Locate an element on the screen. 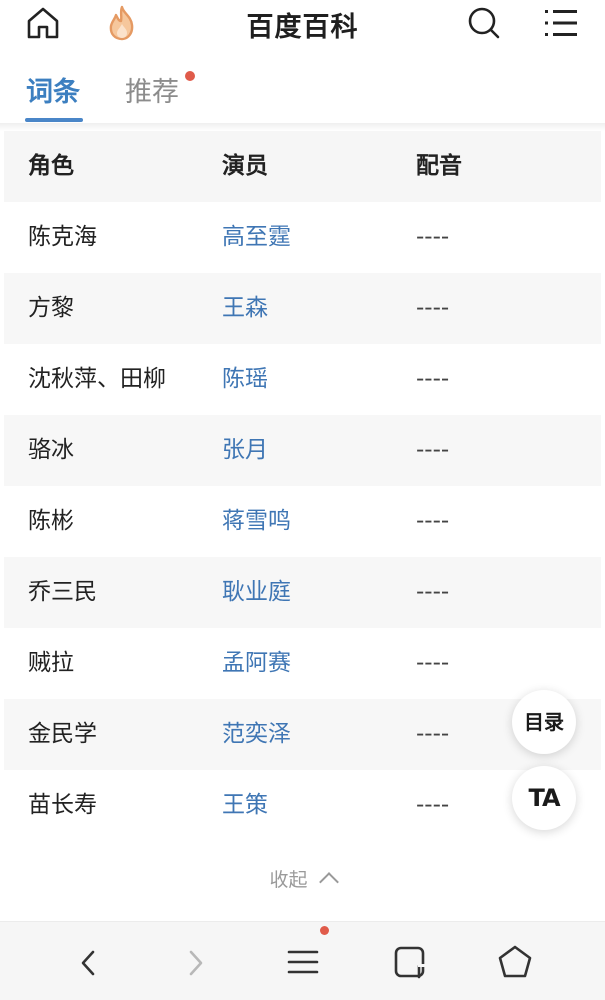 The width and height of the screenshot is (605, 1000). table-row: 沈秋萍、田柳 陈瑶 ---- is located at coordinates (302, 379).